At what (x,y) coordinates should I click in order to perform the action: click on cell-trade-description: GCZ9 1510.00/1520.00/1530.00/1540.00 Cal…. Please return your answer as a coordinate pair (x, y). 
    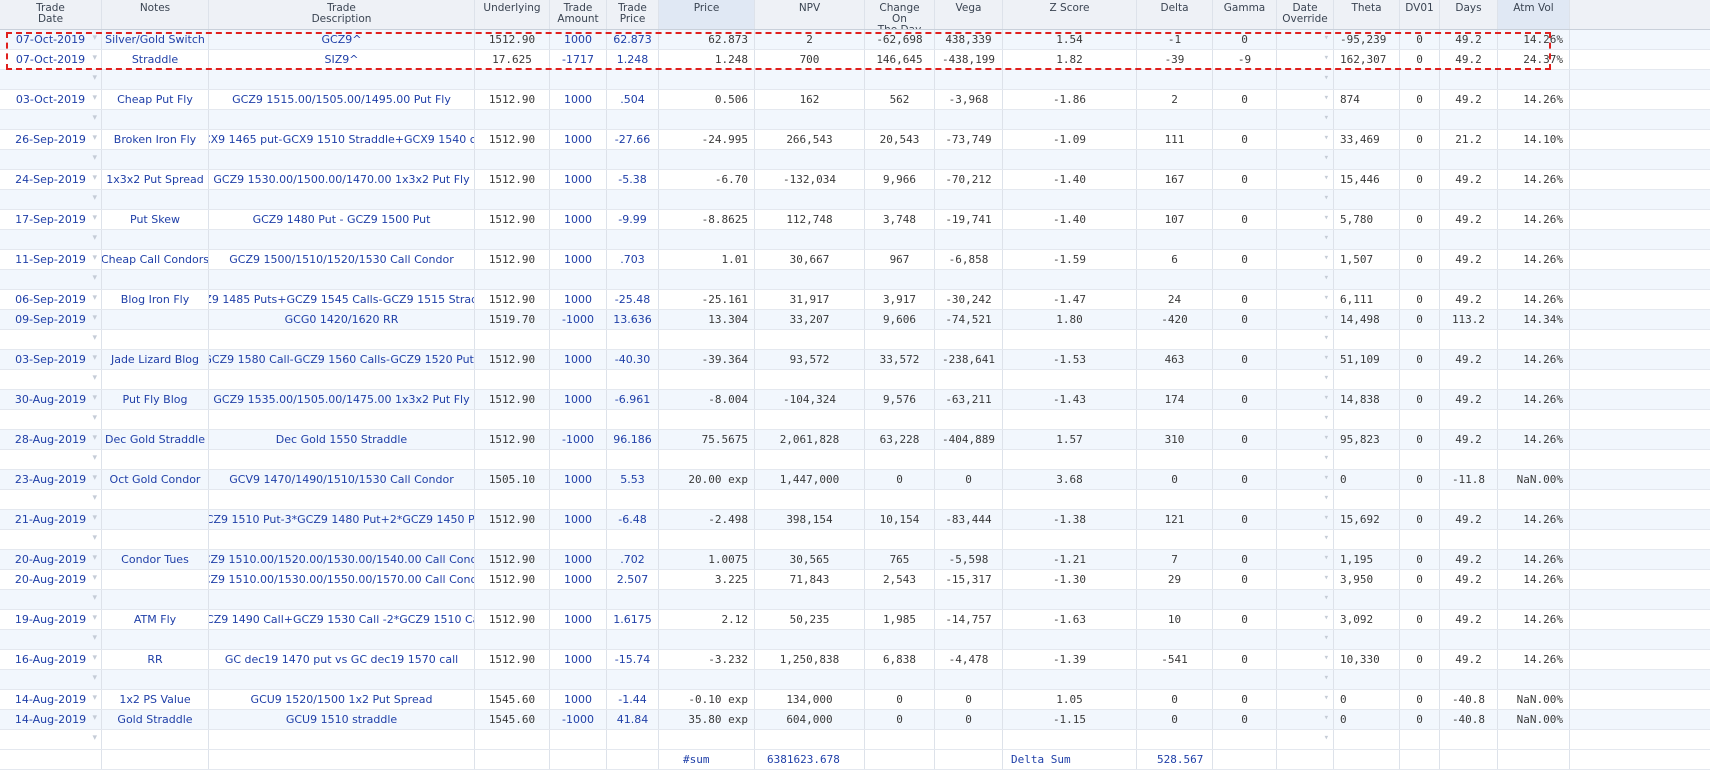
    Looking at the image, I should click on (342, 559).